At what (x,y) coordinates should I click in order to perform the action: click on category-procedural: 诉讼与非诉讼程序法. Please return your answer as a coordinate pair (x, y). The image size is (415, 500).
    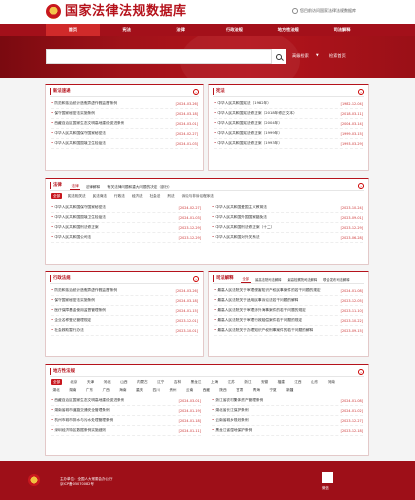
    Looking at the image, I should click on (197, 196).